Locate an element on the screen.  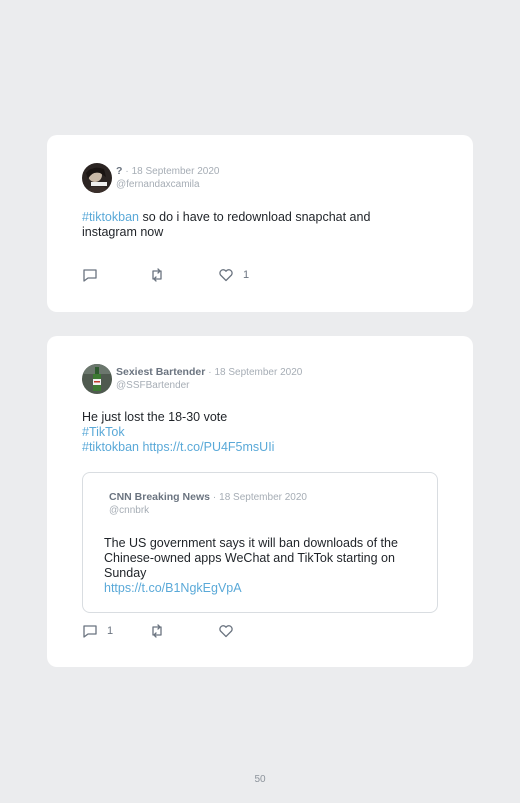
quoted-author-name: CNN Breaking News is located at coordinates (159, 497).